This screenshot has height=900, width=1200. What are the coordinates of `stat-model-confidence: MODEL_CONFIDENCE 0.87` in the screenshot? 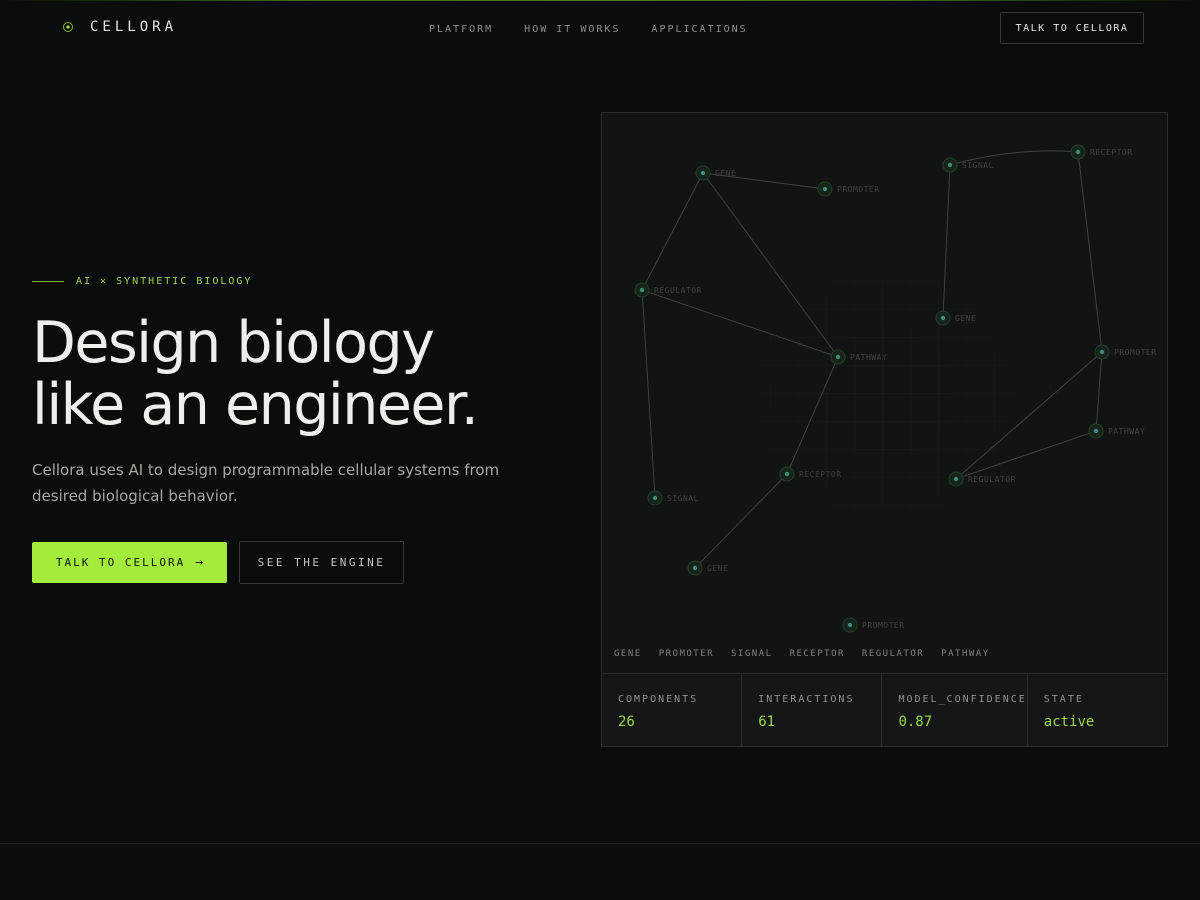 It's located at (955, 710).